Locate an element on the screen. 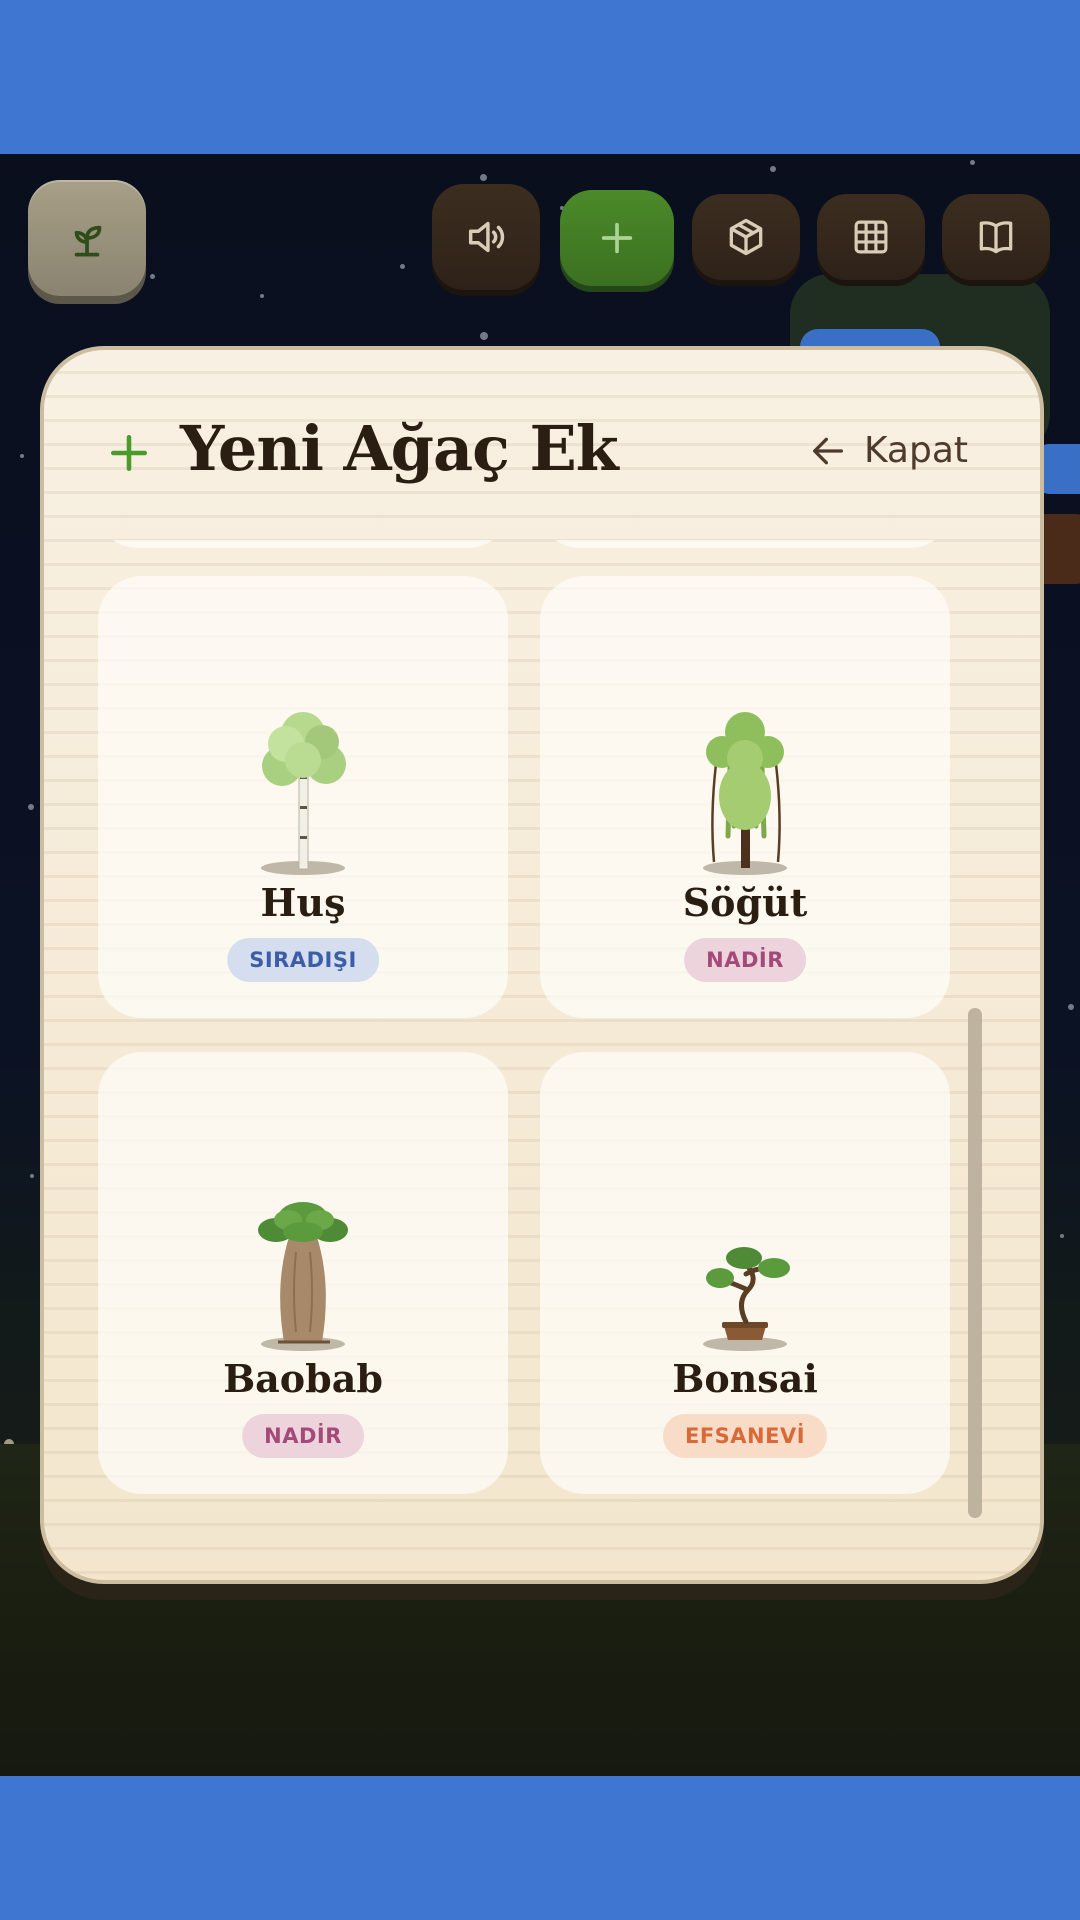 The height and width of the screenshot is (1920, 1080). add-tree-button is located at coordinates (617, 238).